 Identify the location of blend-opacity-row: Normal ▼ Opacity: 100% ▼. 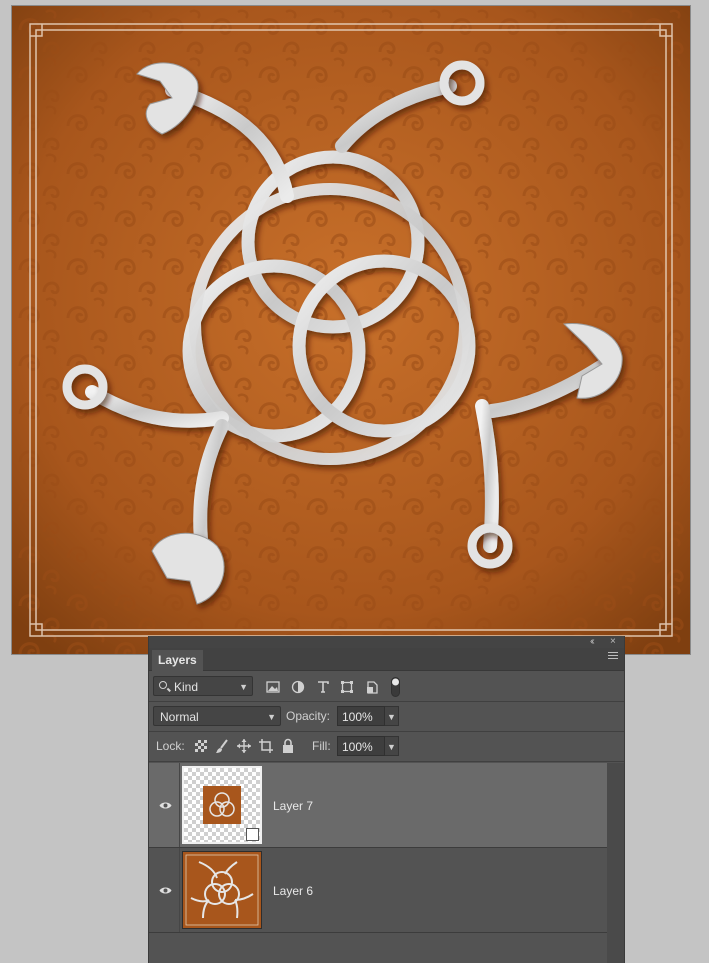
(386, 717).